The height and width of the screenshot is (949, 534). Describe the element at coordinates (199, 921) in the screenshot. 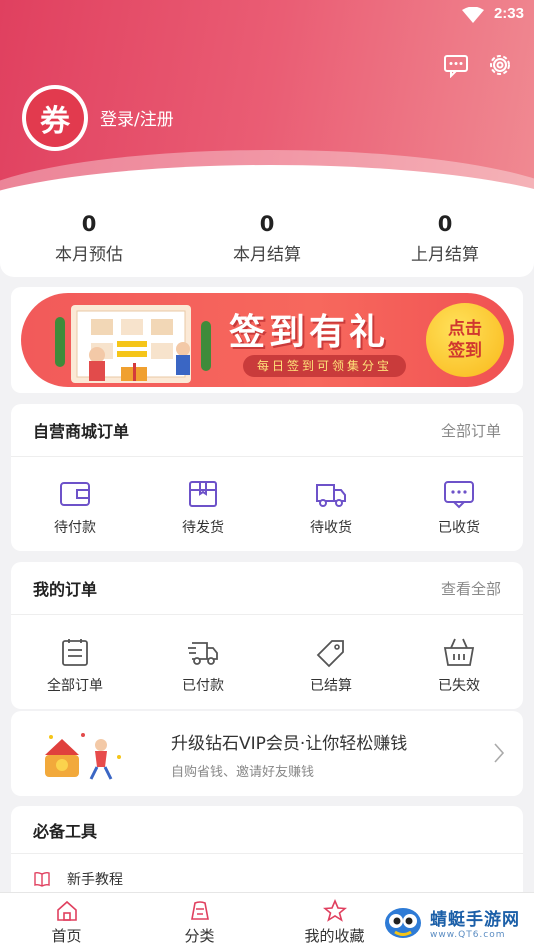

I see `tab-category: 分类` at that location.